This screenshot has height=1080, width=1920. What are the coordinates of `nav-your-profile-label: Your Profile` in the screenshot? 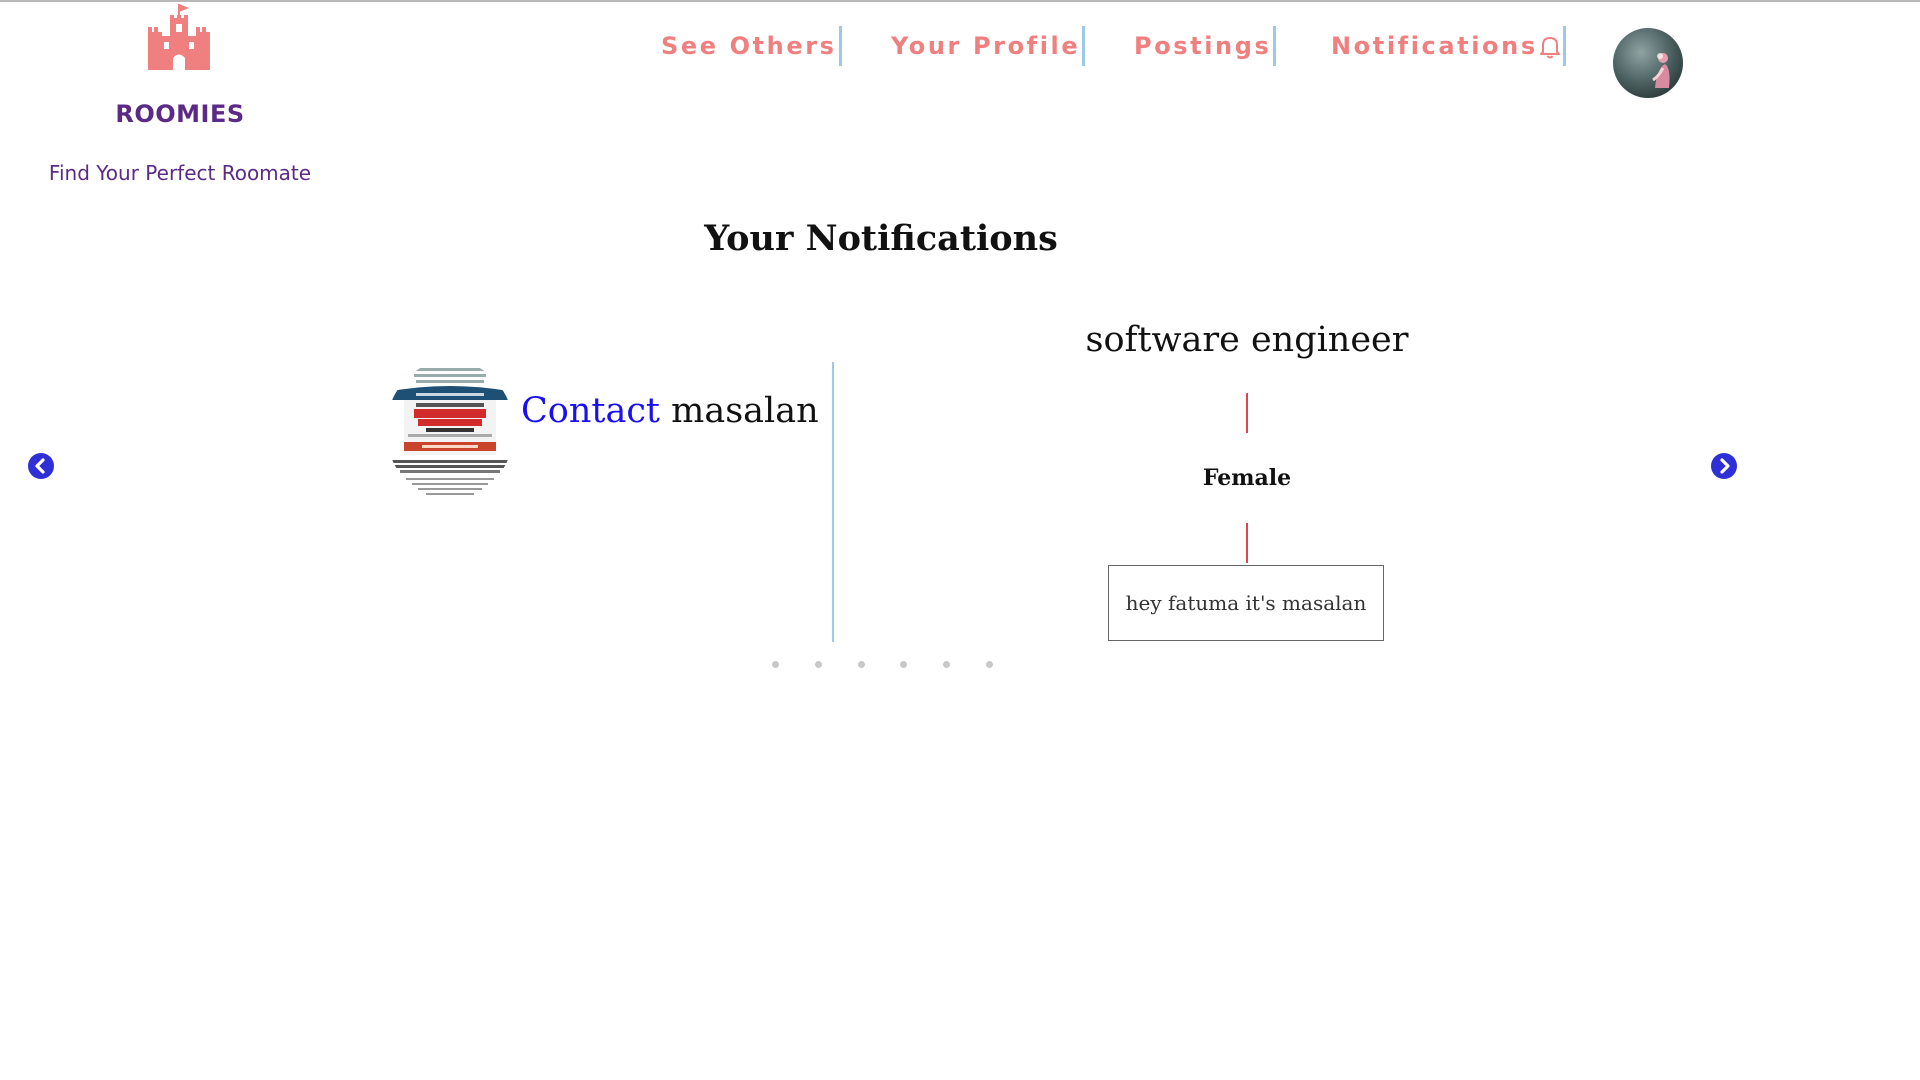 It's located at (986, 46).